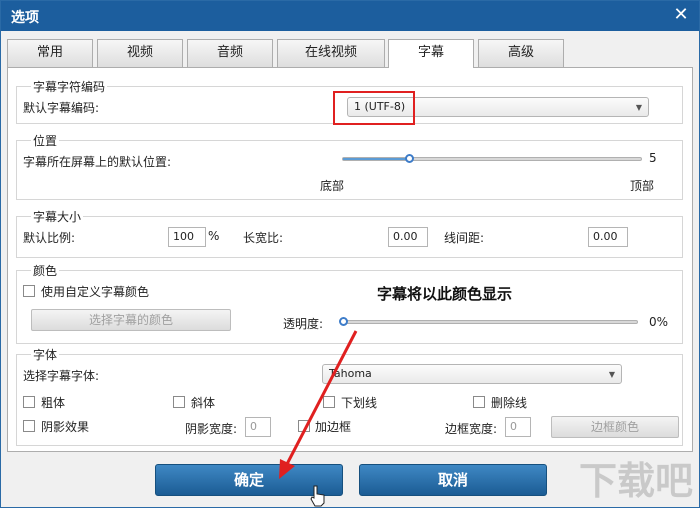  Describe the element at coordinates (635, 481) in the screenshot. I see `watermark: 下载吧` at that location.